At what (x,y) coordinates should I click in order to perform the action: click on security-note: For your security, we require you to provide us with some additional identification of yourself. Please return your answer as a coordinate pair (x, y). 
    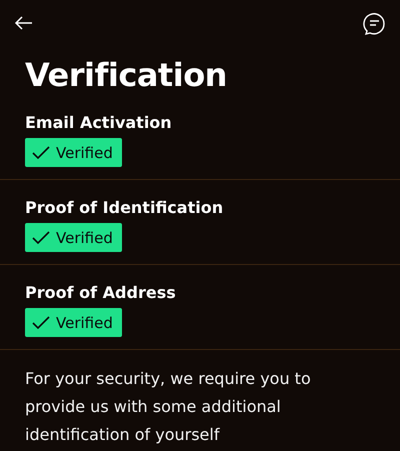
    Looking at the image, I should click on (168, 407).